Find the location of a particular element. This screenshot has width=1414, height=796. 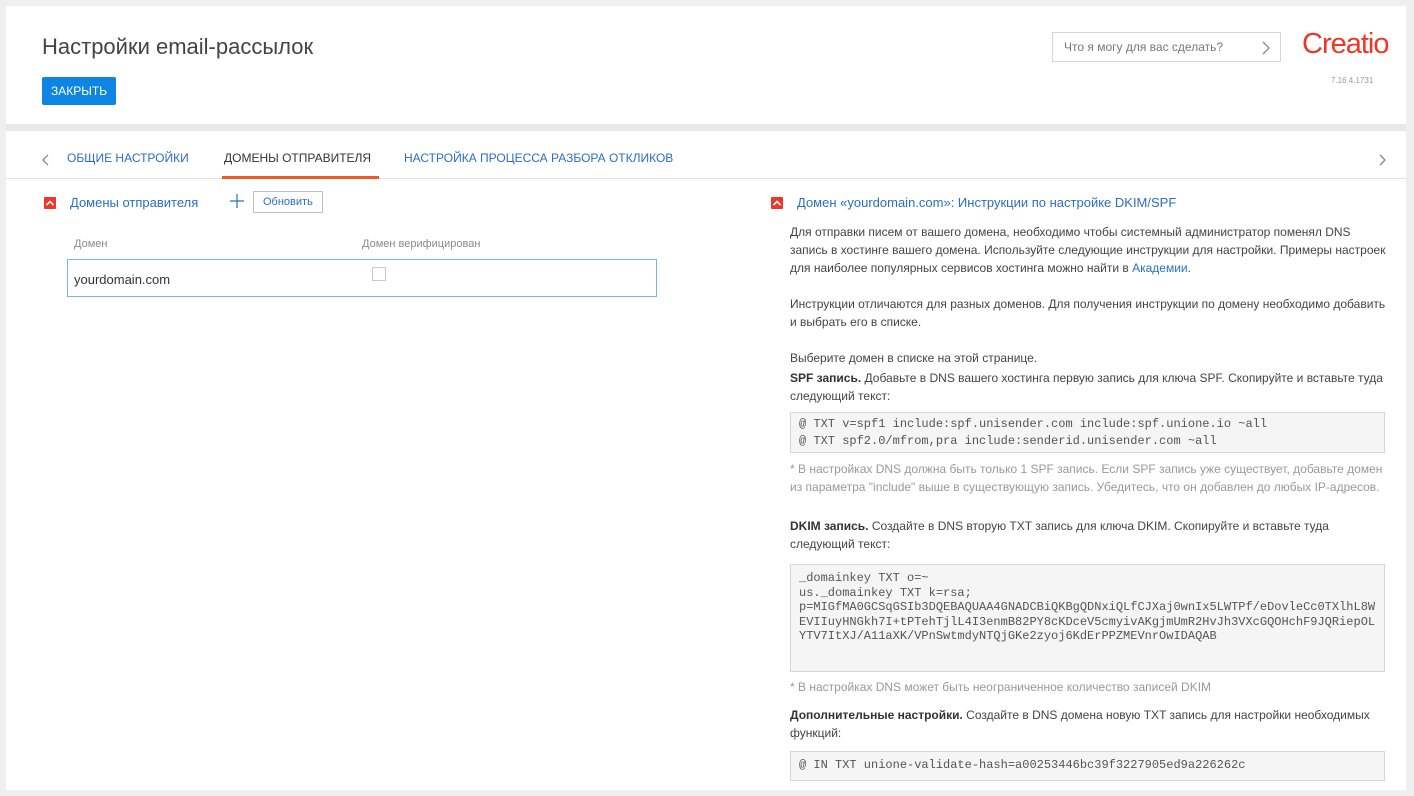

intro-end: . is located at coordinates (1189, 268).